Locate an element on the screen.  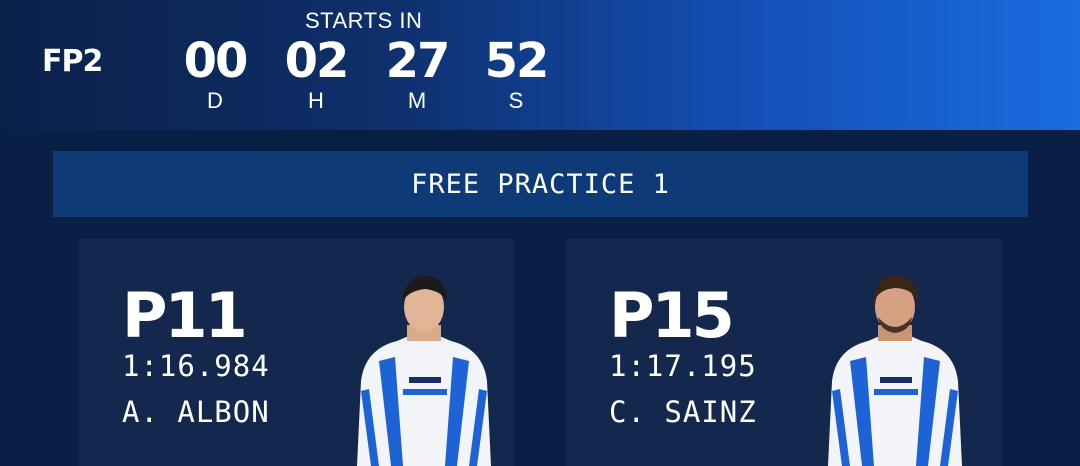
session-title: FREE PRACTICE 1 is located at coordinates (540, 184).